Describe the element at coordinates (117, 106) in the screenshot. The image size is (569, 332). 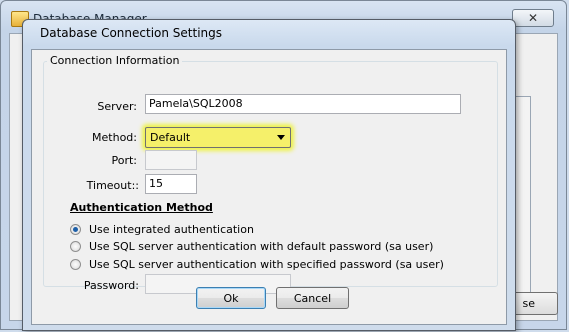
I see `server-label: Server:` at that location.